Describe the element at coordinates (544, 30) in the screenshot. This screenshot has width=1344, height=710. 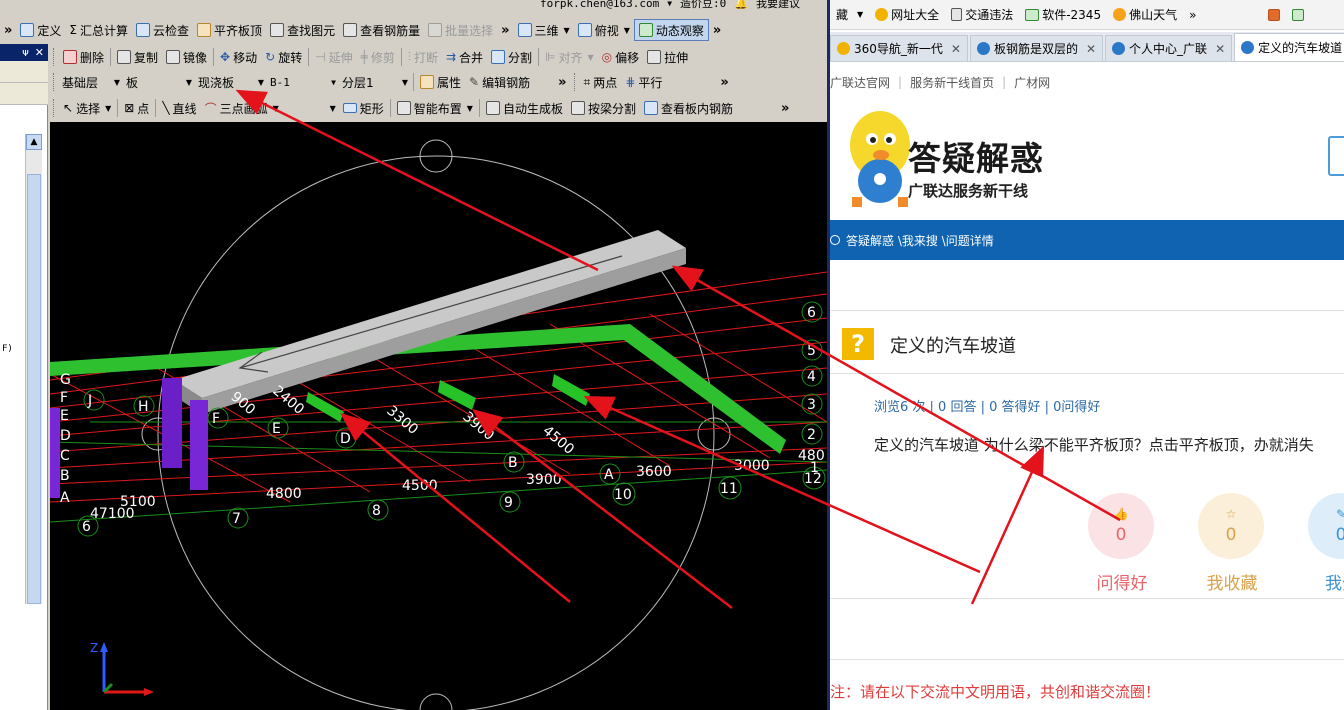
I see `view-3d-button: 三维 ▼` at that location.